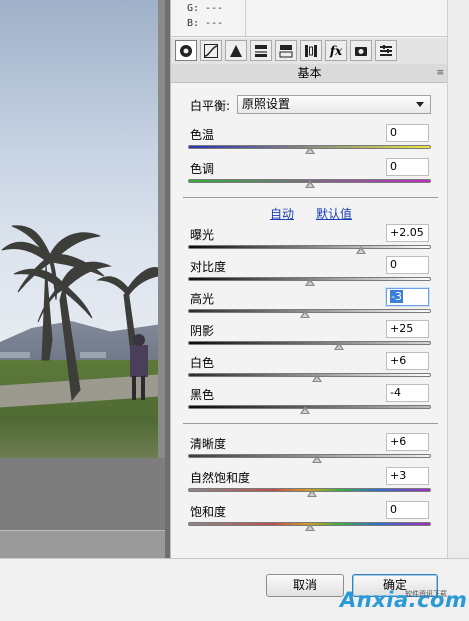 Image resolution: width=469 pixels, height=621 pixels. I want to click on whites-label: 白色, so click(202, 363).